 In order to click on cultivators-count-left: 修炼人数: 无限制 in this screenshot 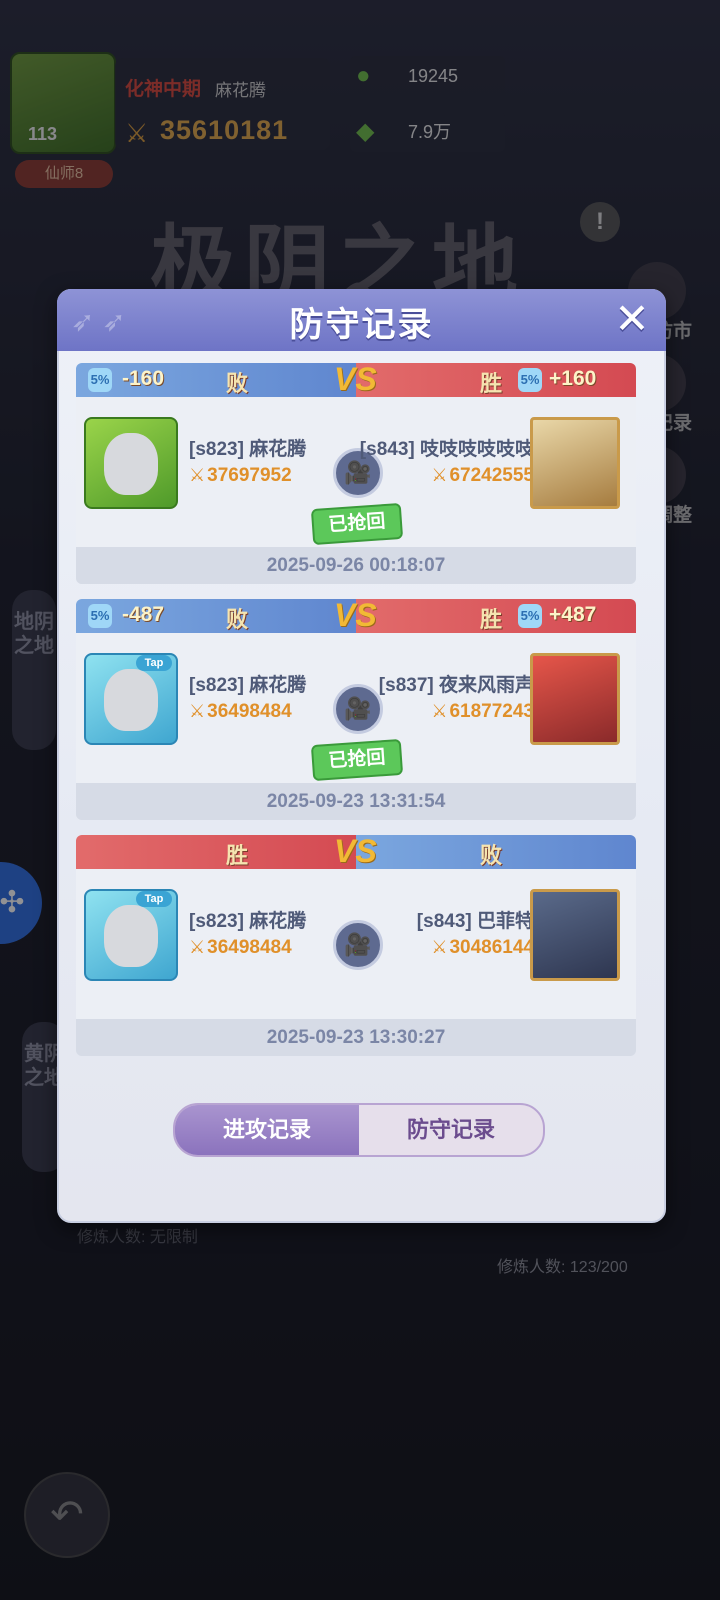, I will do `click(137, 1237)`.